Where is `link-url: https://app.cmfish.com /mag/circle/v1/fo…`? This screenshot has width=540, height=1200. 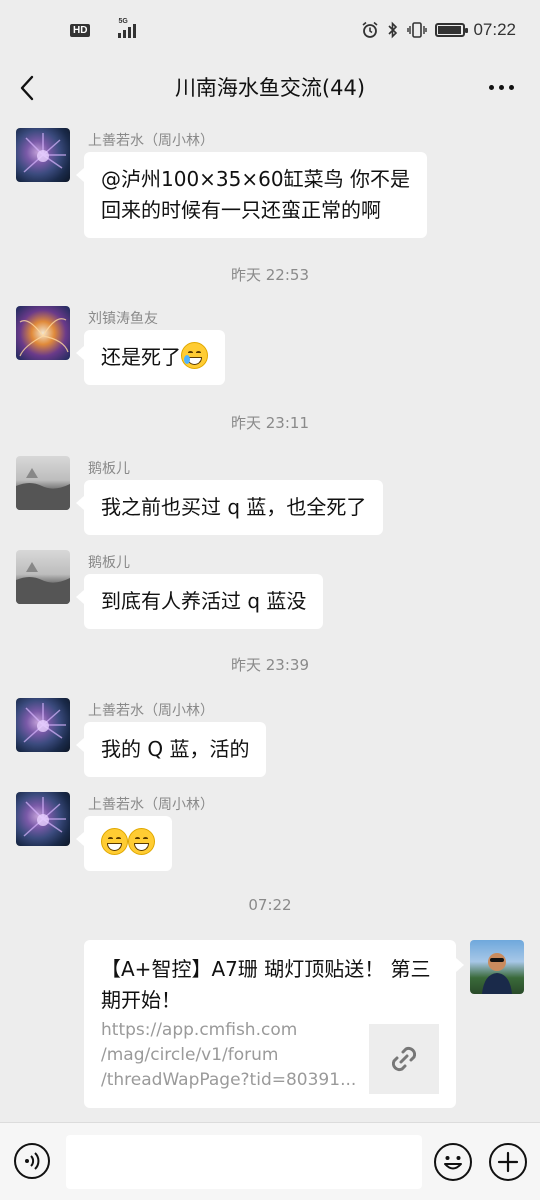
link-url: https://app.cmfish.com /mag/circle/v1/fo… is located at coordinates (231, 1055).